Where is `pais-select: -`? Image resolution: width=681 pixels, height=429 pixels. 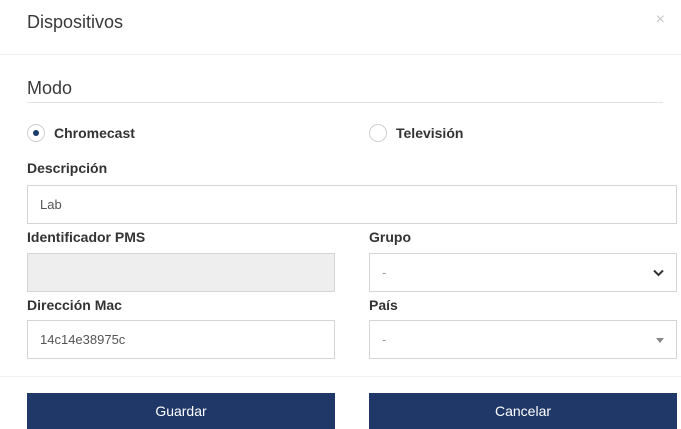
pais-select: - is located at coordinates (523, 339).